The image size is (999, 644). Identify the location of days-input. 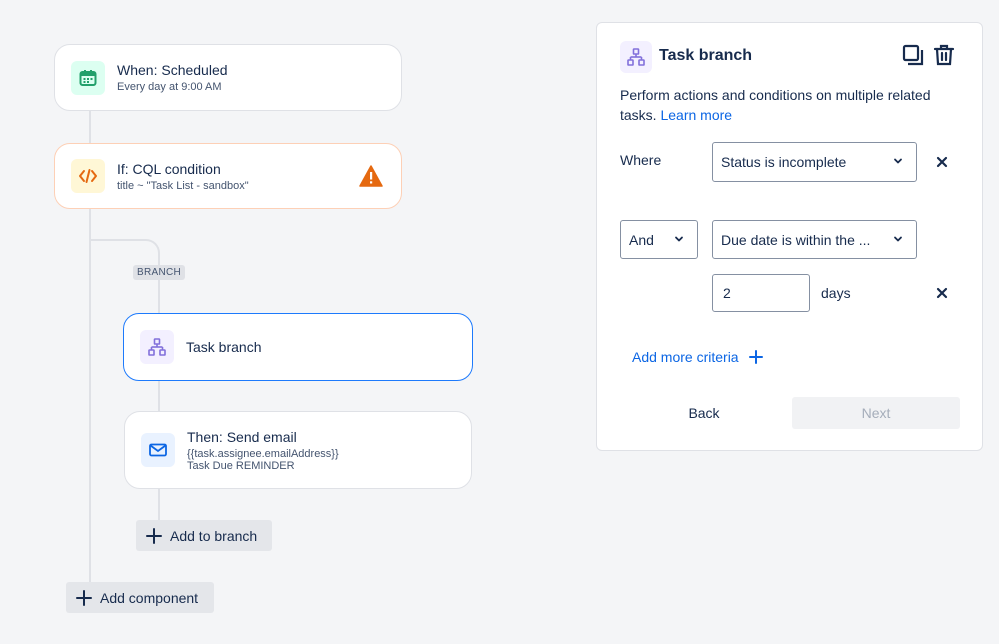
(761, 293).